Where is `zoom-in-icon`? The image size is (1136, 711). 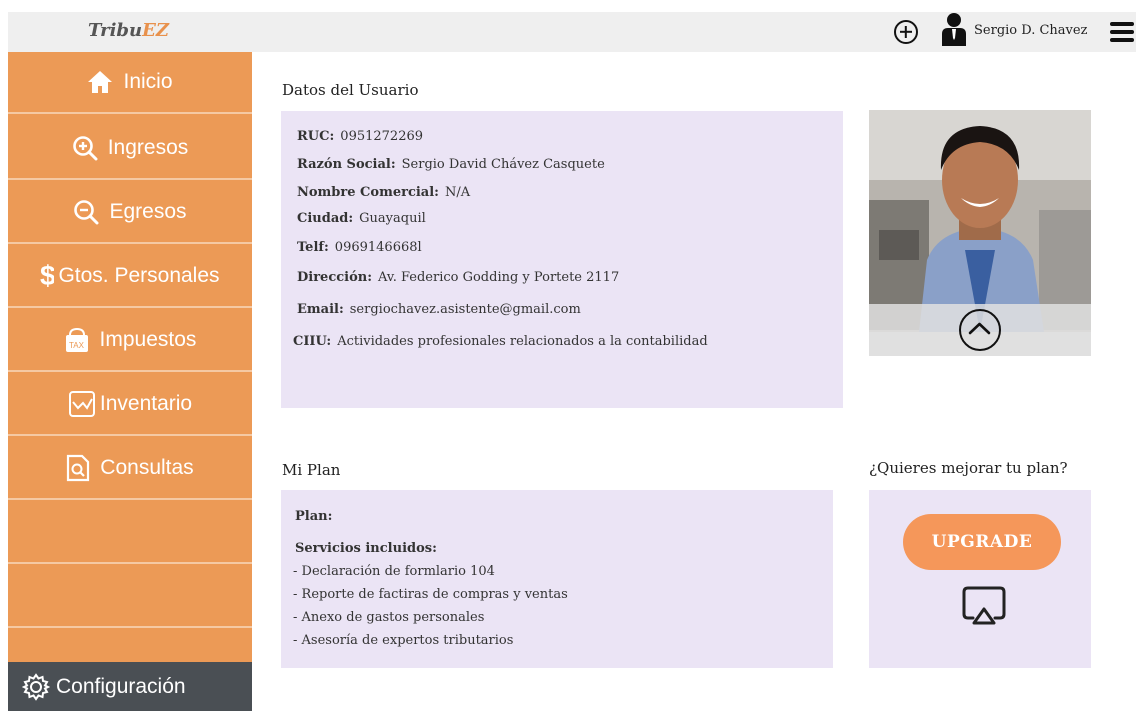 zoom-in-icon is located at coordinates (85, 148).